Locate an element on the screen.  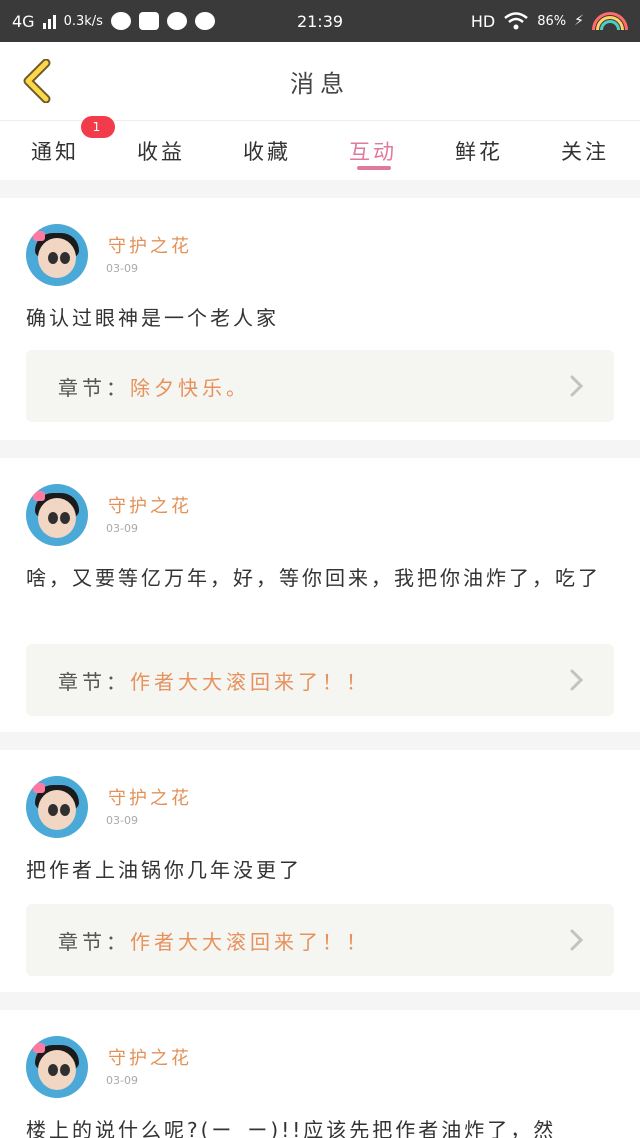
tab-notice: 通知 1 is located at coordinates (67, 148).